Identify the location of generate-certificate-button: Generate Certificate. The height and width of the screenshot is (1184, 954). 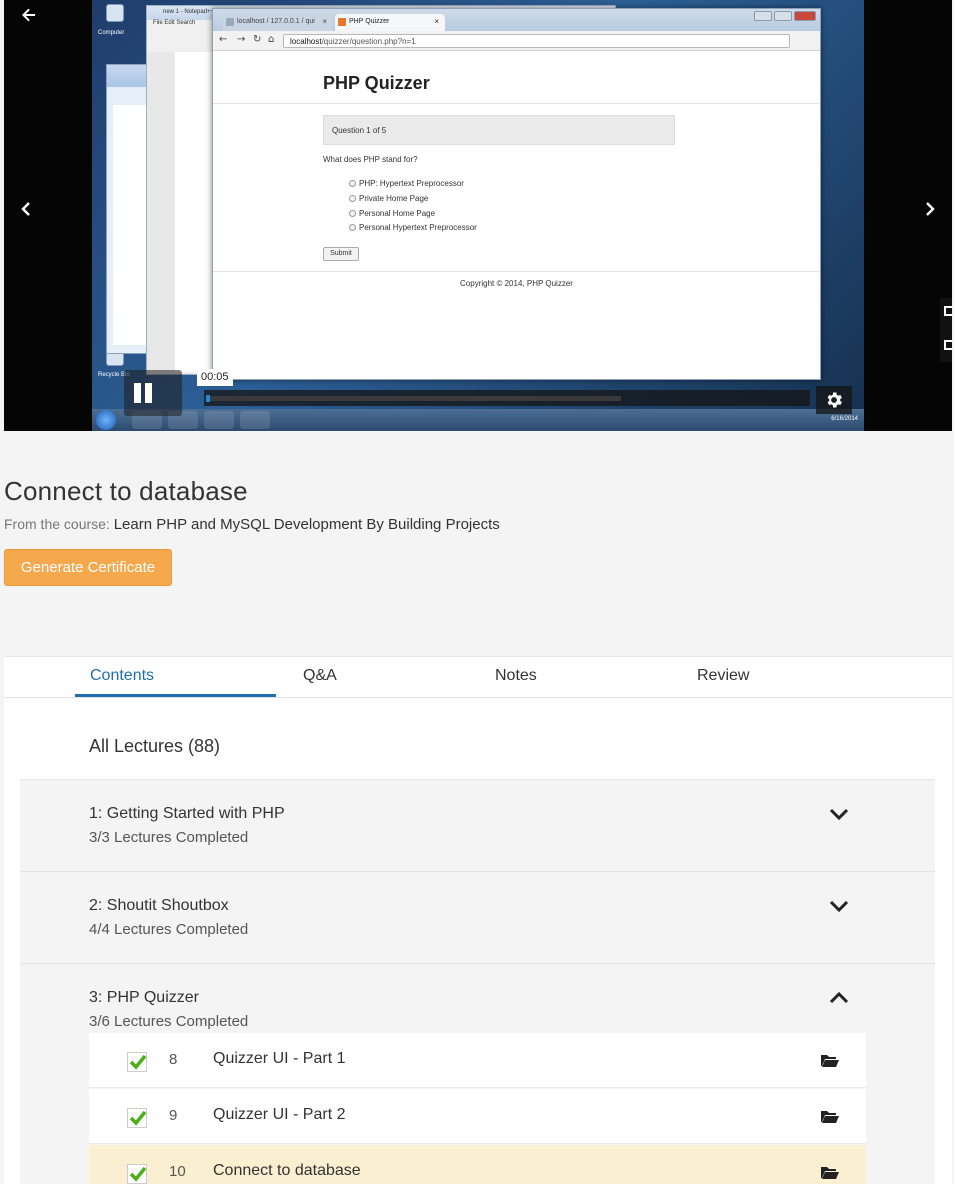
(88, 567).